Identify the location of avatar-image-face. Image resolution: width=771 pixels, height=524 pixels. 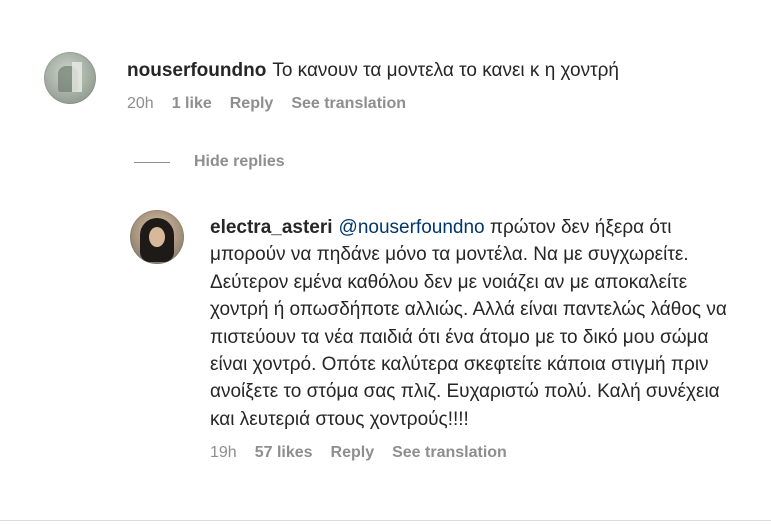
(157, 237).